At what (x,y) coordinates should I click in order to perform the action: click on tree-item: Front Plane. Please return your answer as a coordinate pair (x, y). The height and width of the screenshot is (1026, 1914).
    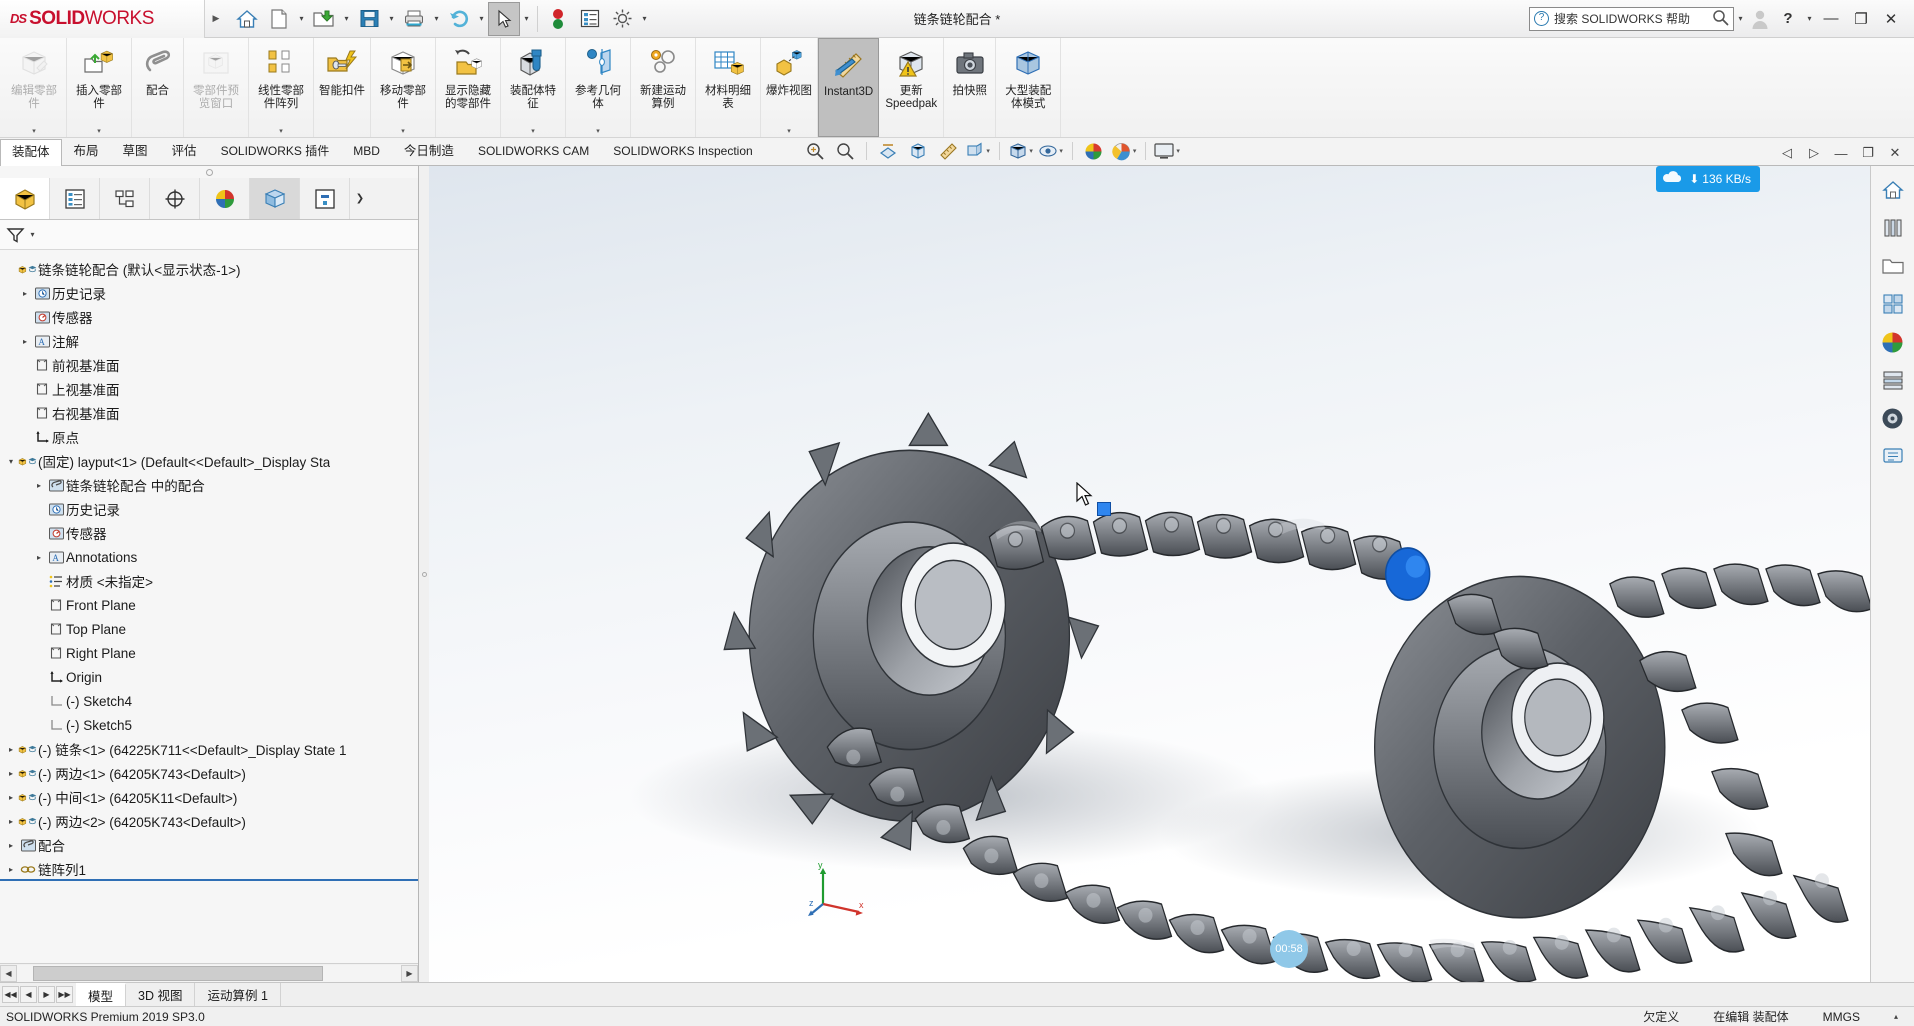
    Looking at the image, I should click on (209, 605).